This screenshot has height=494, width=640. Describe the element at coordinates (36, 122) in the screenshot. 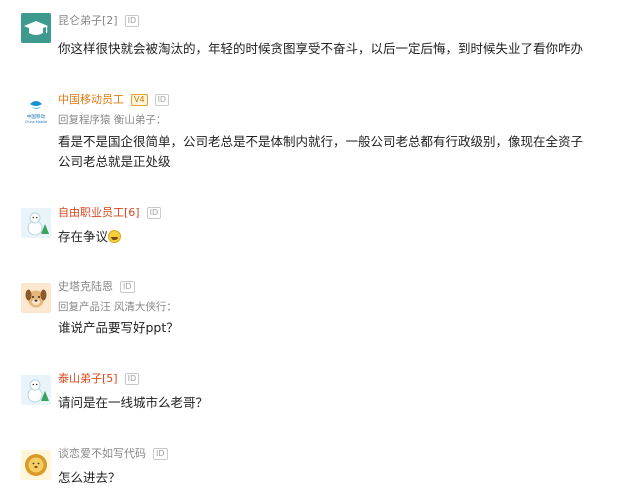

I see `avatar-logo-text-en: China Mobile` at that location.